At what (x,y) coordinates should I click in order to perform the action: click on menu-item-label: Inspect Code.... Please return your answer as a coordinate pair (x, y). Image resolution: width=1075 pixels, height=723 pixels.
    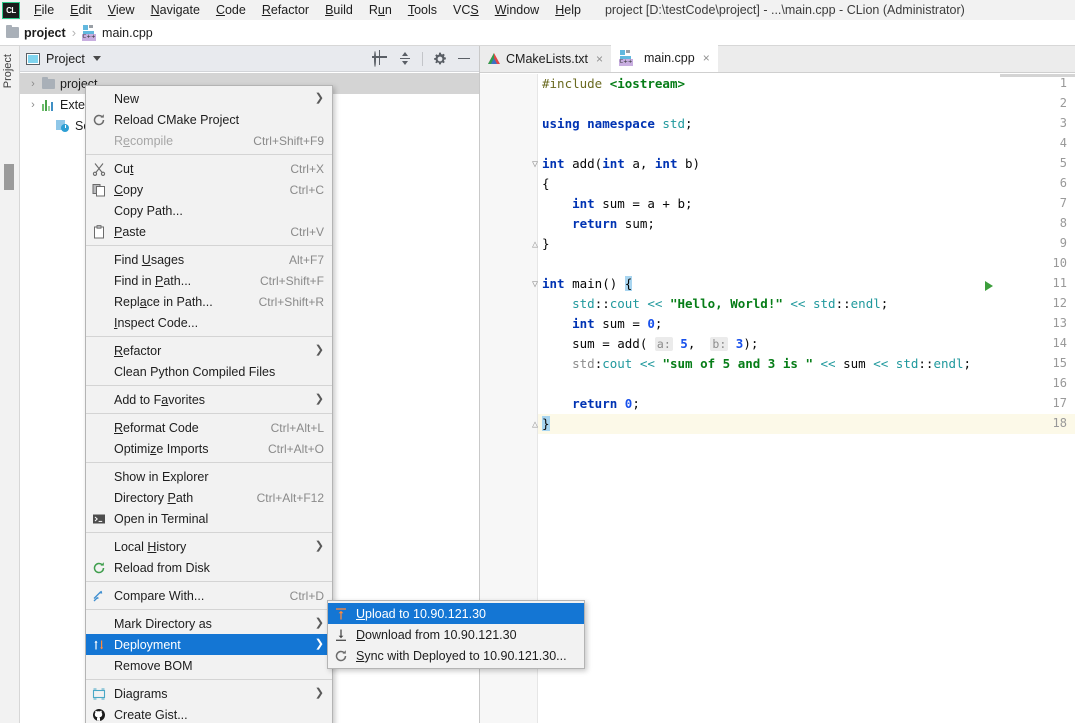
    Looking at the image, I should click on (156, 322).